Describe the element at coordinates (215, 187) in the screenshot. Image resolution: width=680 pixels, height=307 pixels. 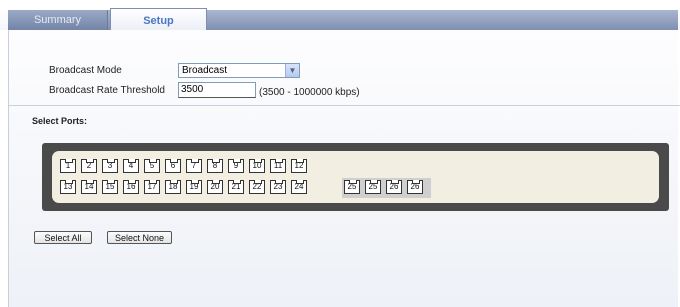
I see `port-20: 20` at that location.